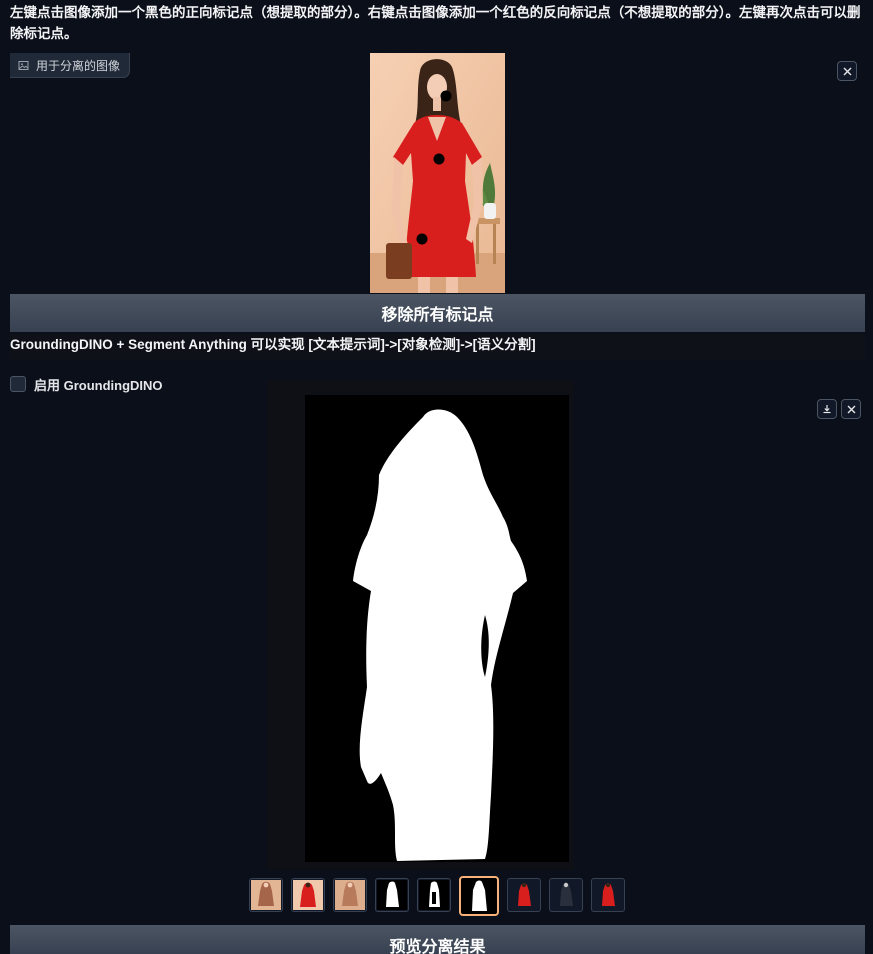 Image resolution: width=873 pixels, height=954 pixels. I want to click on download-result-button, so click(827, 409).